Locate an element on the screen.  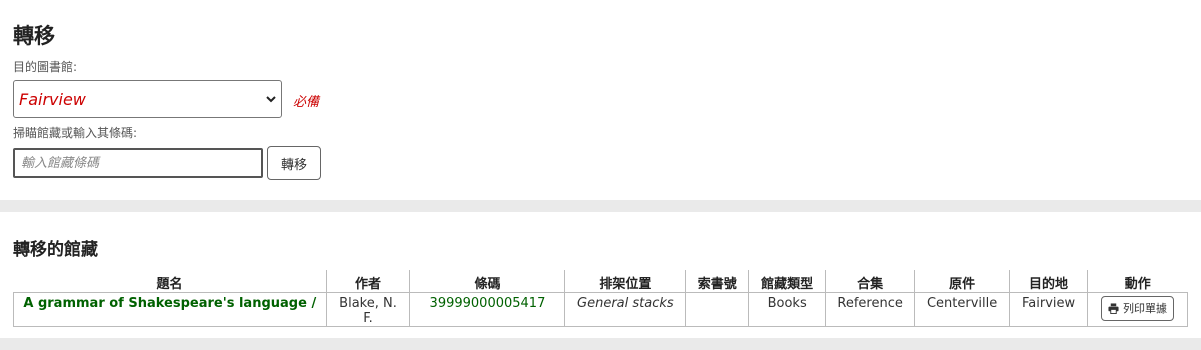
section-title: 轉移的館藏 is located at coordinates (55, 250).